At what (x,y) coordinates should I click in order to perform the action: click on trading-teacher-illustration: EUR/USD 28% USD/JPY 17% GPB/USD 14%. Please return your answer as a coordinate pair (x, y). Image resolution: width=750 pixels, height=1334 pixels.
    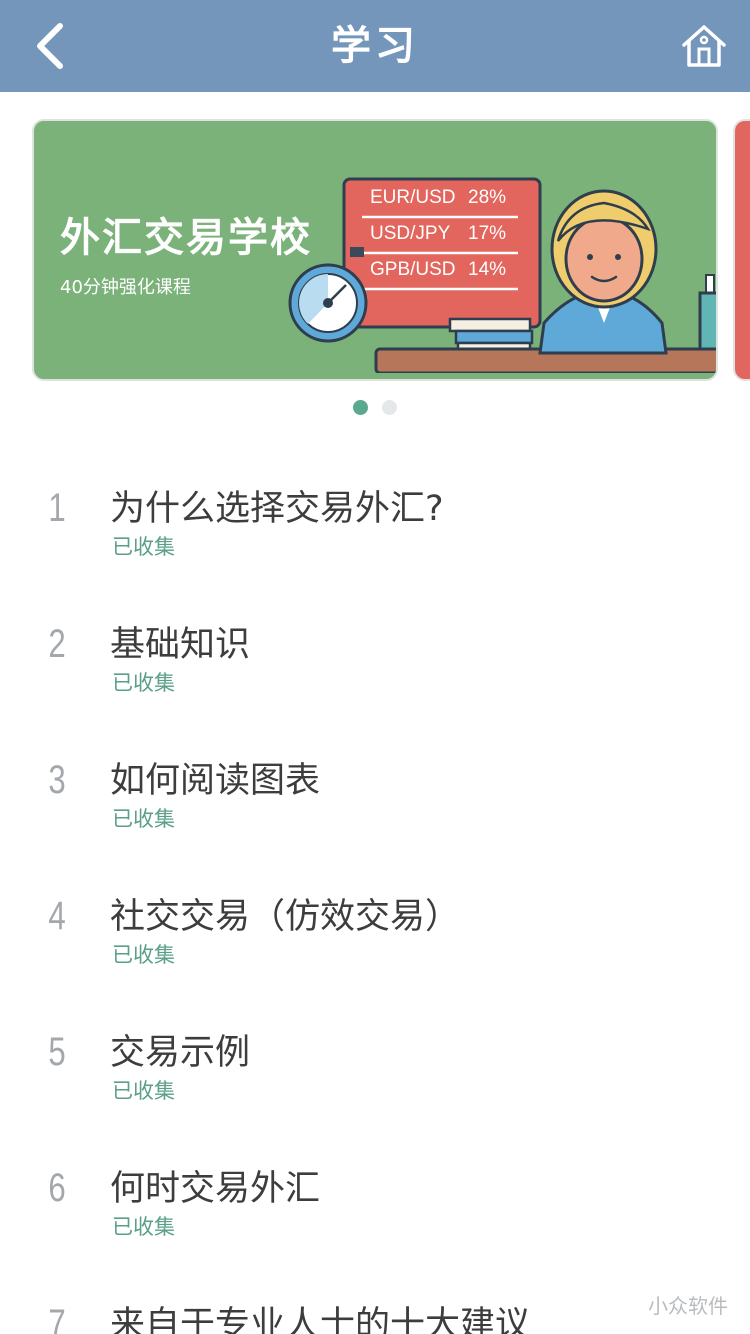
    Looking at the image, I should click on (502, 275).